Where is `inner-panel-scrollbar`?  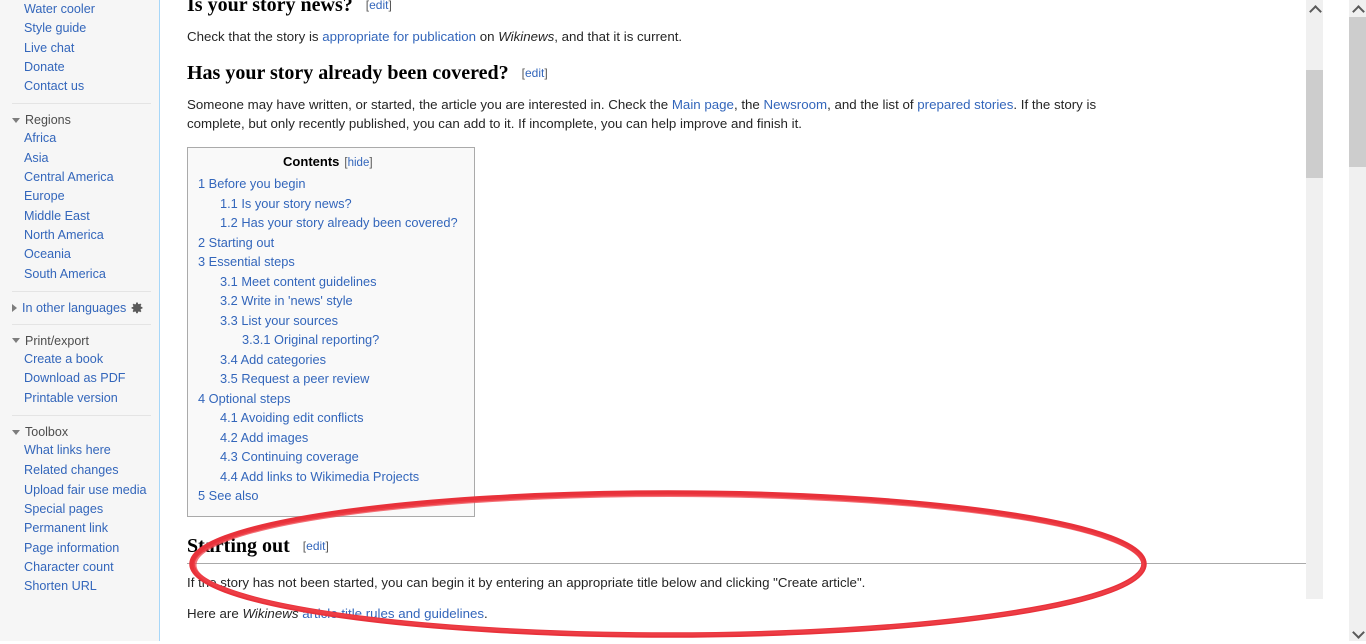 inner-panel-scrollbar is located at coordinates (1314, 299).